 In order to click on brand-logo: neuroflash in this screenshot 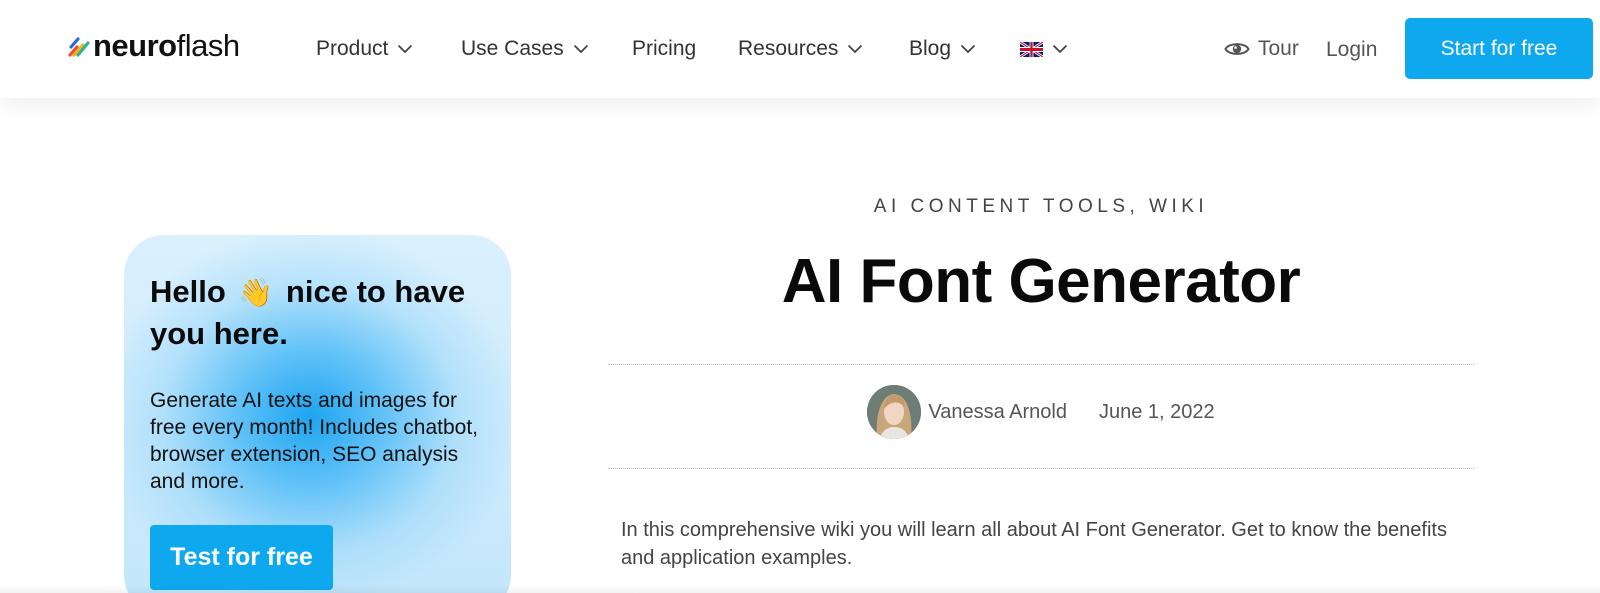, I will do `click(154, 46)`.